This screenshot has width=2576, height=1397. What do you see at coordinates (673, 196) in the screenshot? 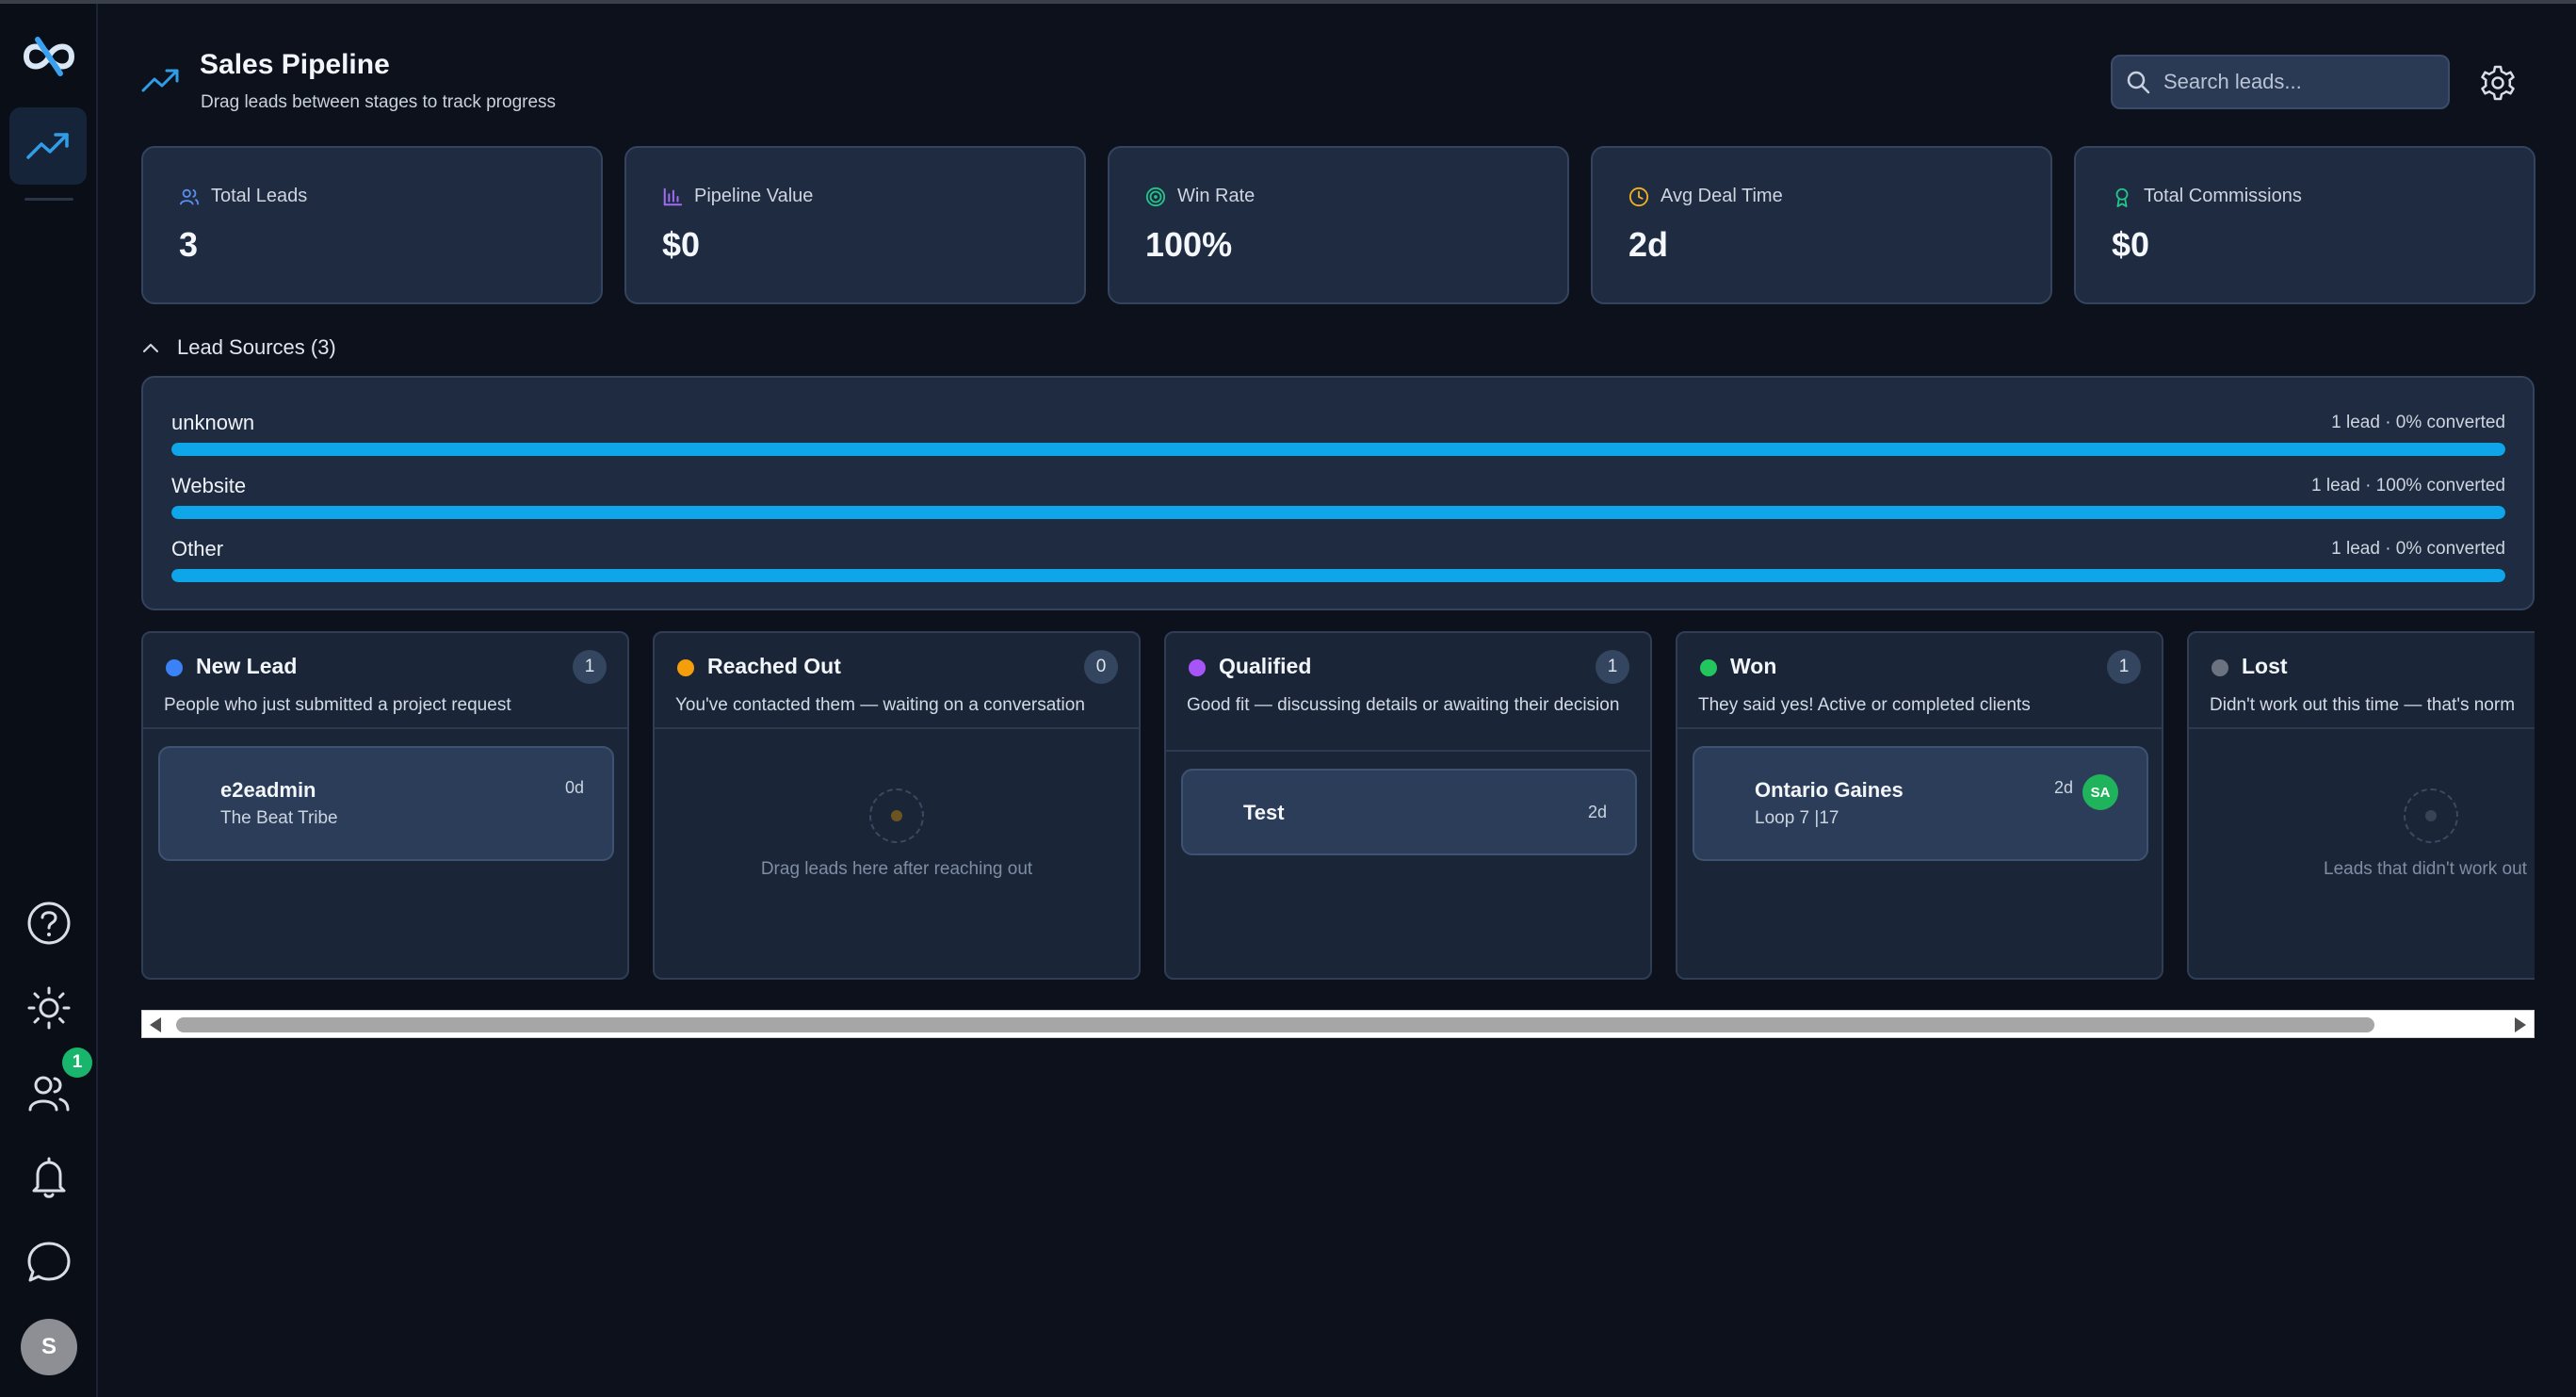
I see `bar-chart-icon` at bounding box center [673, 196].